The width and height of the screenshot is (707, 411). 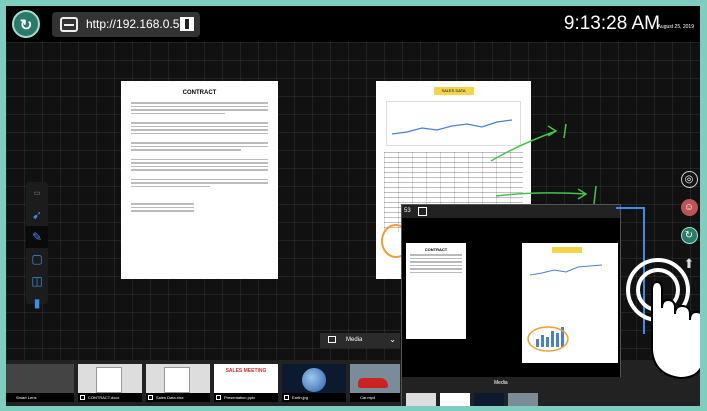 What do you see at coordinates (246, 371) in the screenshot?
I see `slide-title: SALES MEETING` at bounding box center [246, 371].